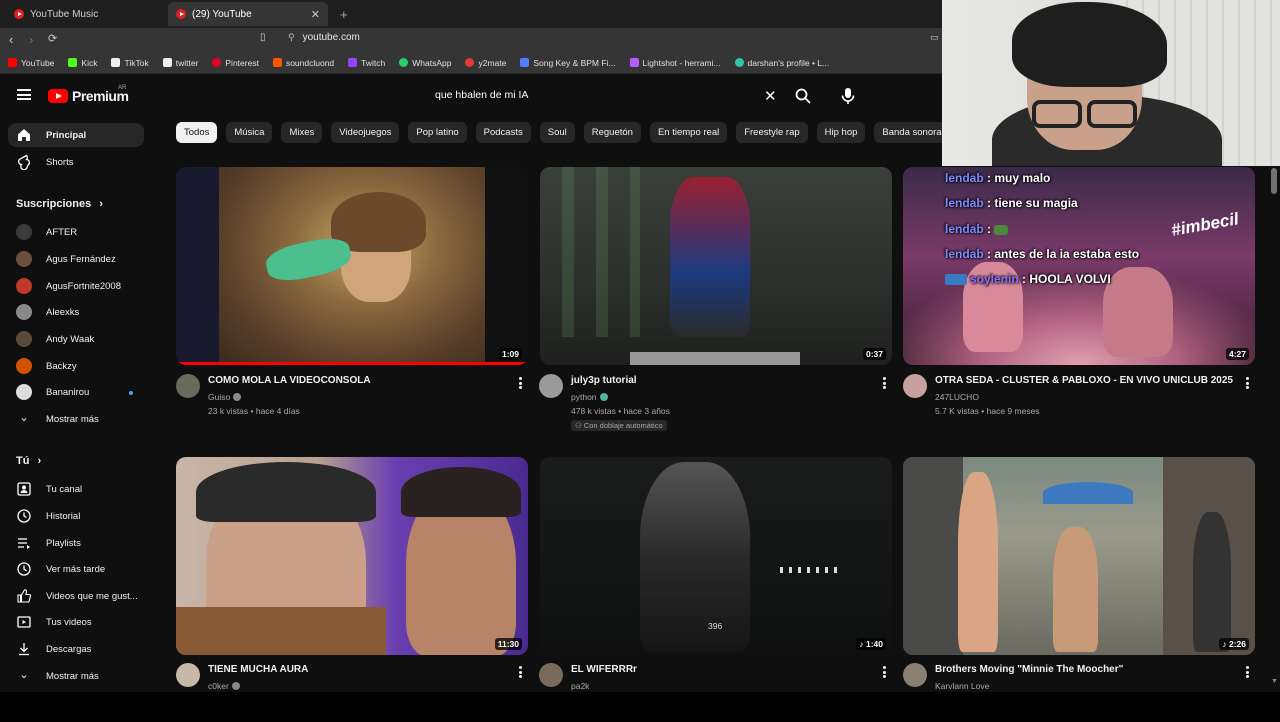 The height and width of the screenshot is (722, 1280). What do you see at coordinates (88, 96) in the screenshot?
I see `youtube-premium-logo: Premium` at bounding box center [88, 96].